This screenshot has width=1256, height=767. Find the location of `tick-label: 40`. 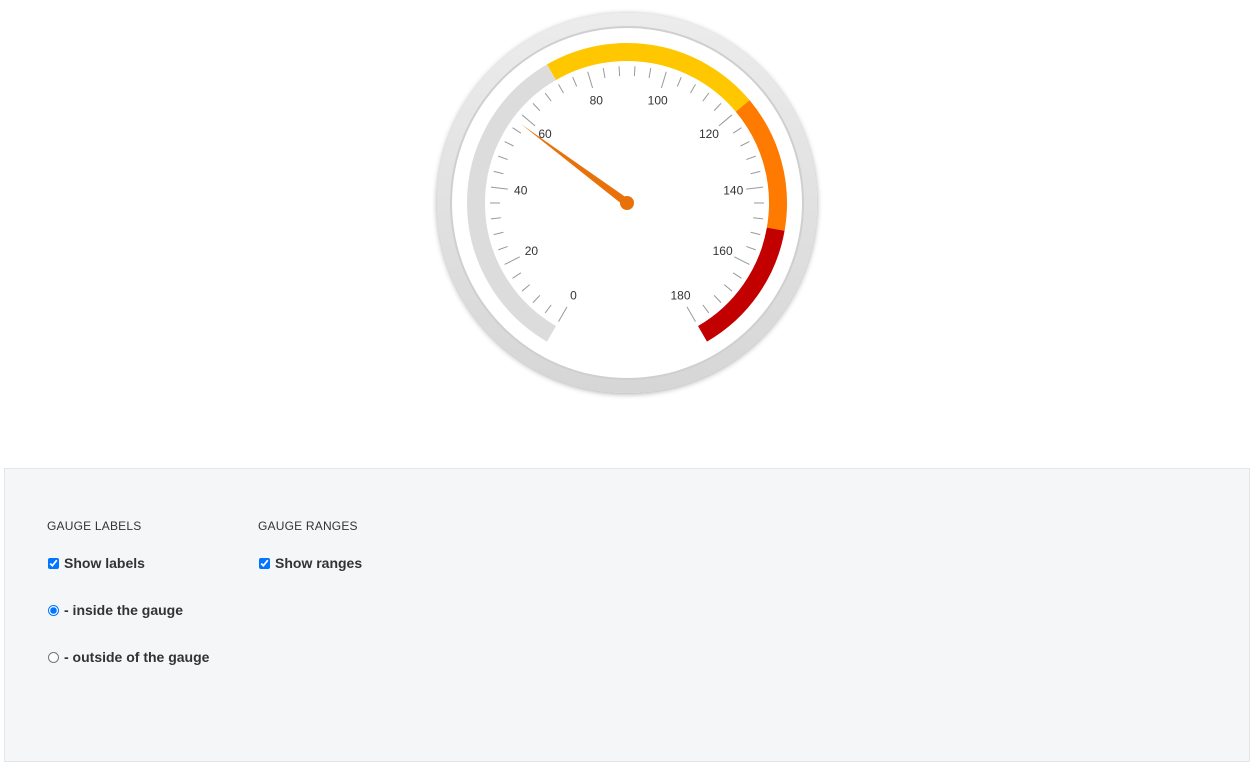

tick-label: 40 is located at coordinates (521, 191).